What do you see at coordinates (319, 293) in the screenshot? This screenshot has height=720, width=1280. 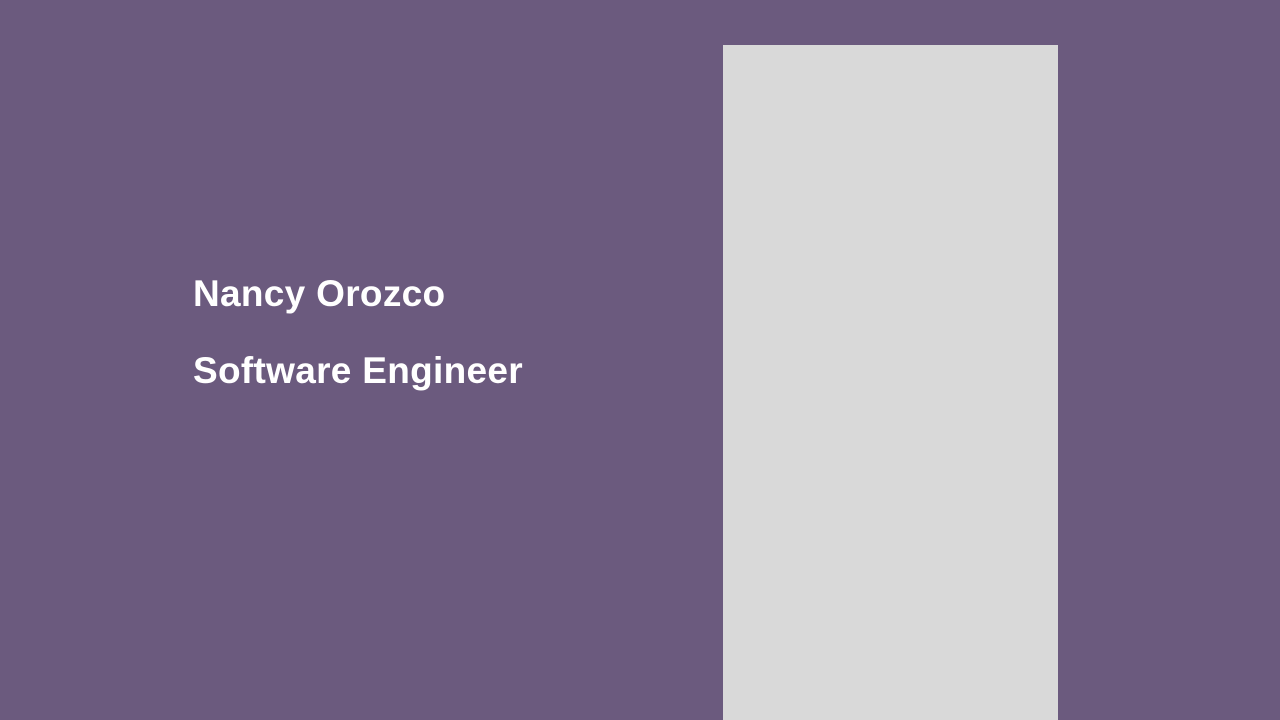 I see `person-name: Nancy Orozco` at bounding box center [319, 293].